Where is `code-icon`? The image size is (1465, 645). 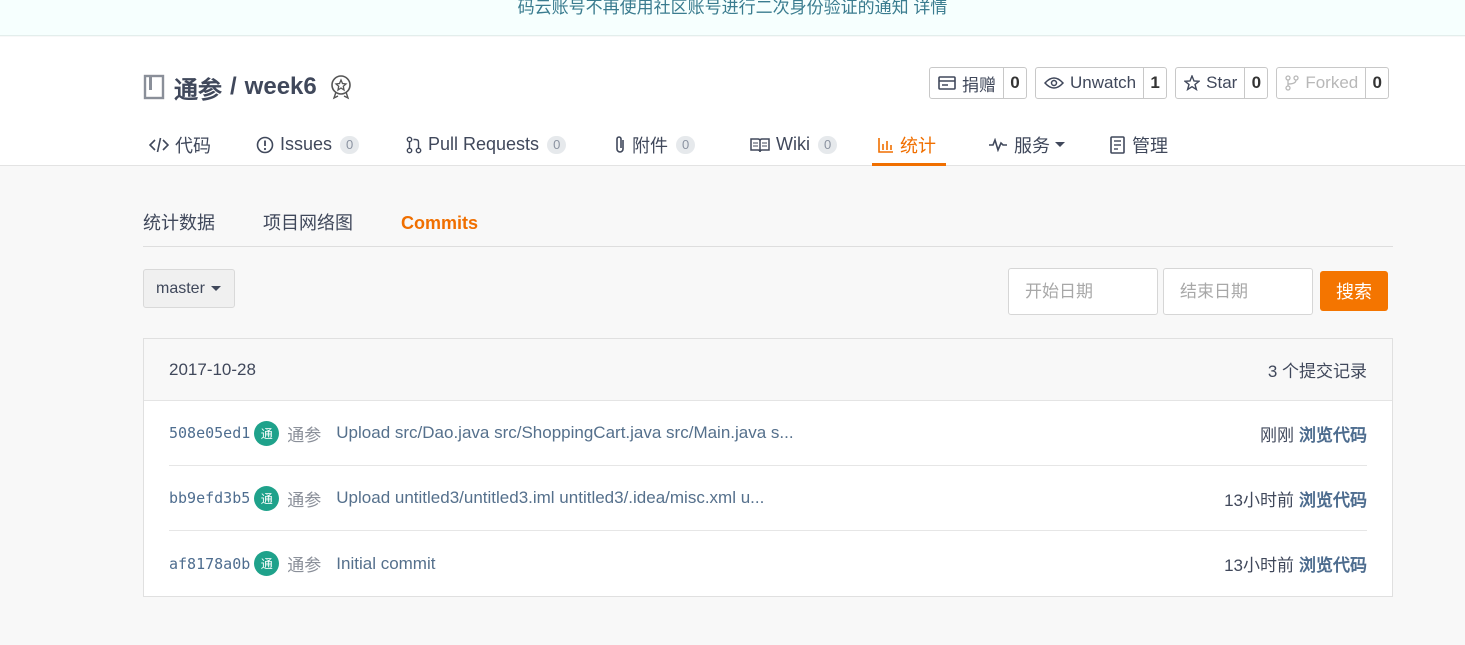
code-icon is located at coordinates (159, 144).